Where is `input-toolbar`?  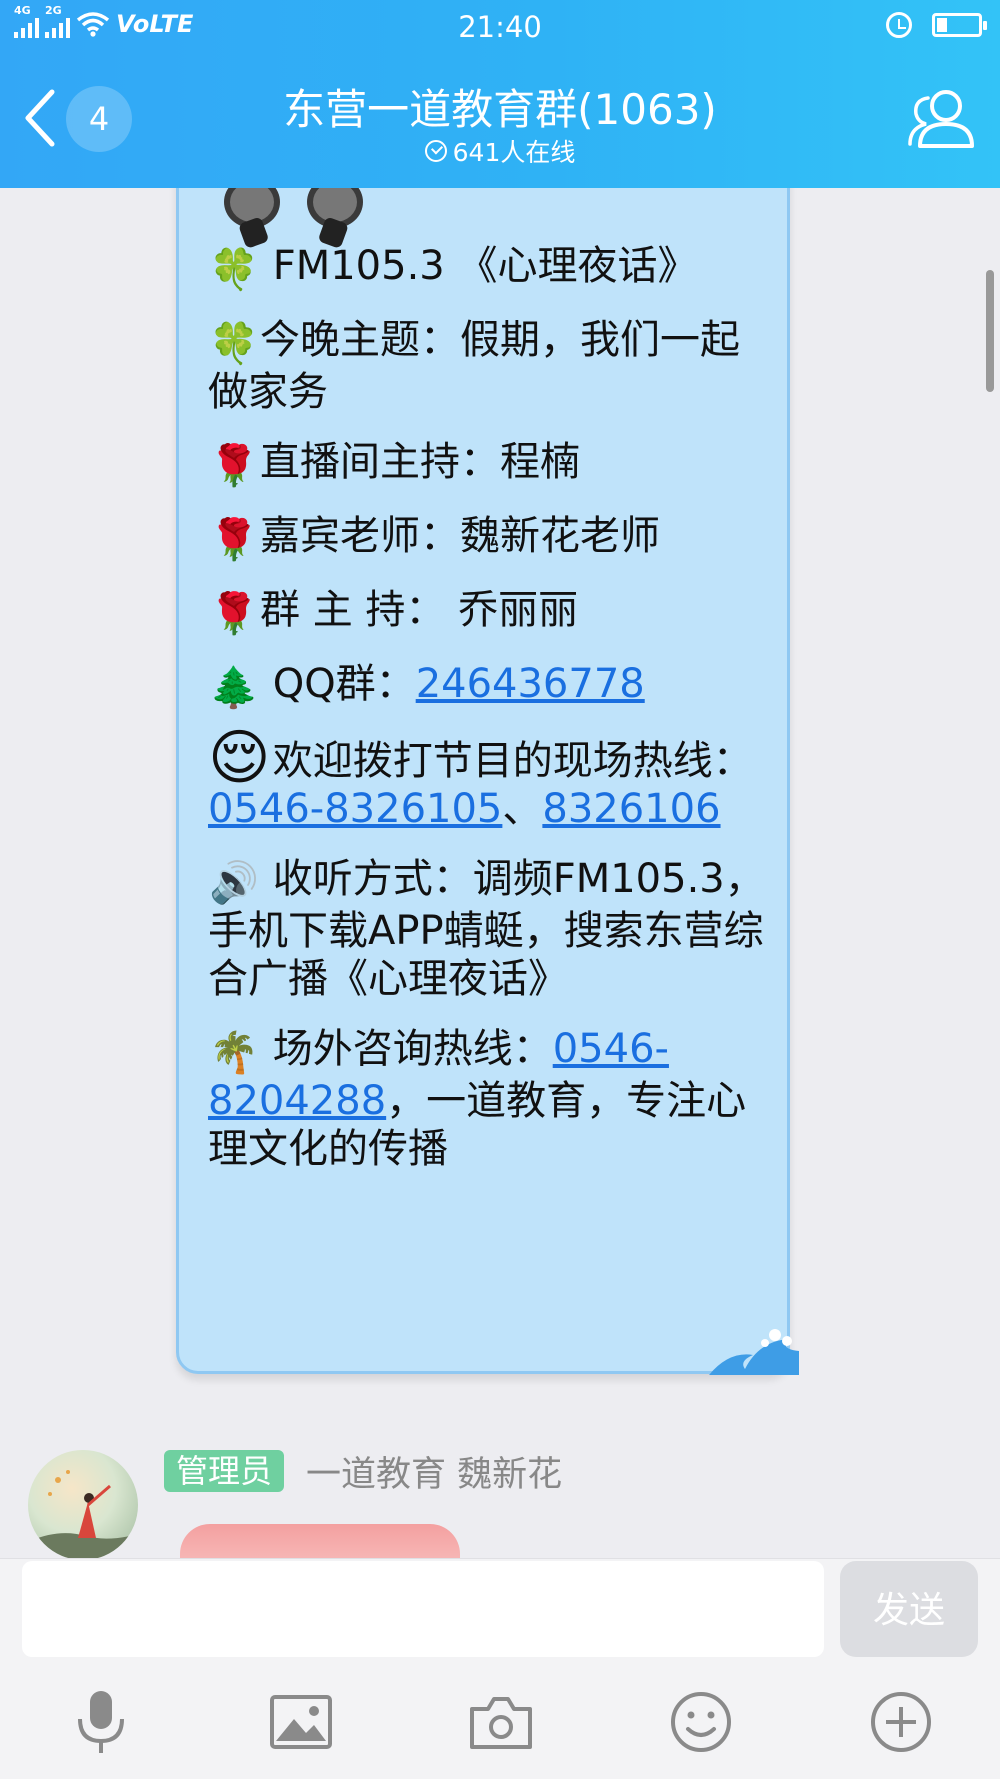
input-toolbar is located at coordinates (500, 1727).